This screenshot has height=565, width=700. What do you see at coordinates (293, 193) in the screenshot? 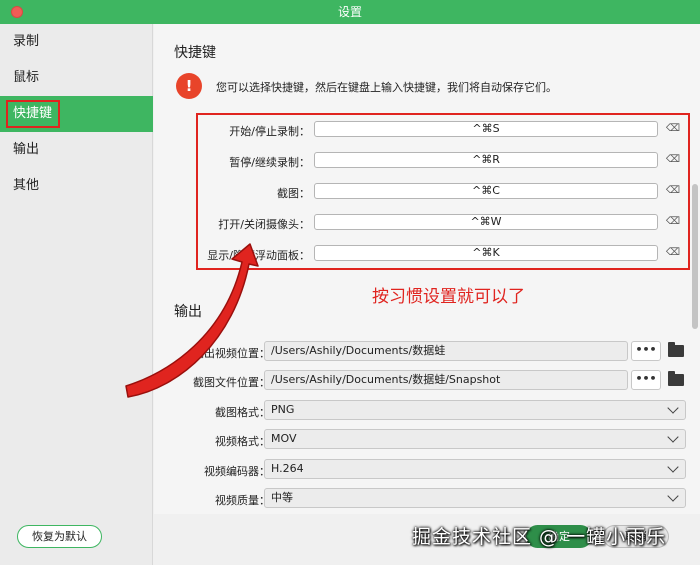
I see `shortcut-label: 截图：` at bounding box center [293, 193].